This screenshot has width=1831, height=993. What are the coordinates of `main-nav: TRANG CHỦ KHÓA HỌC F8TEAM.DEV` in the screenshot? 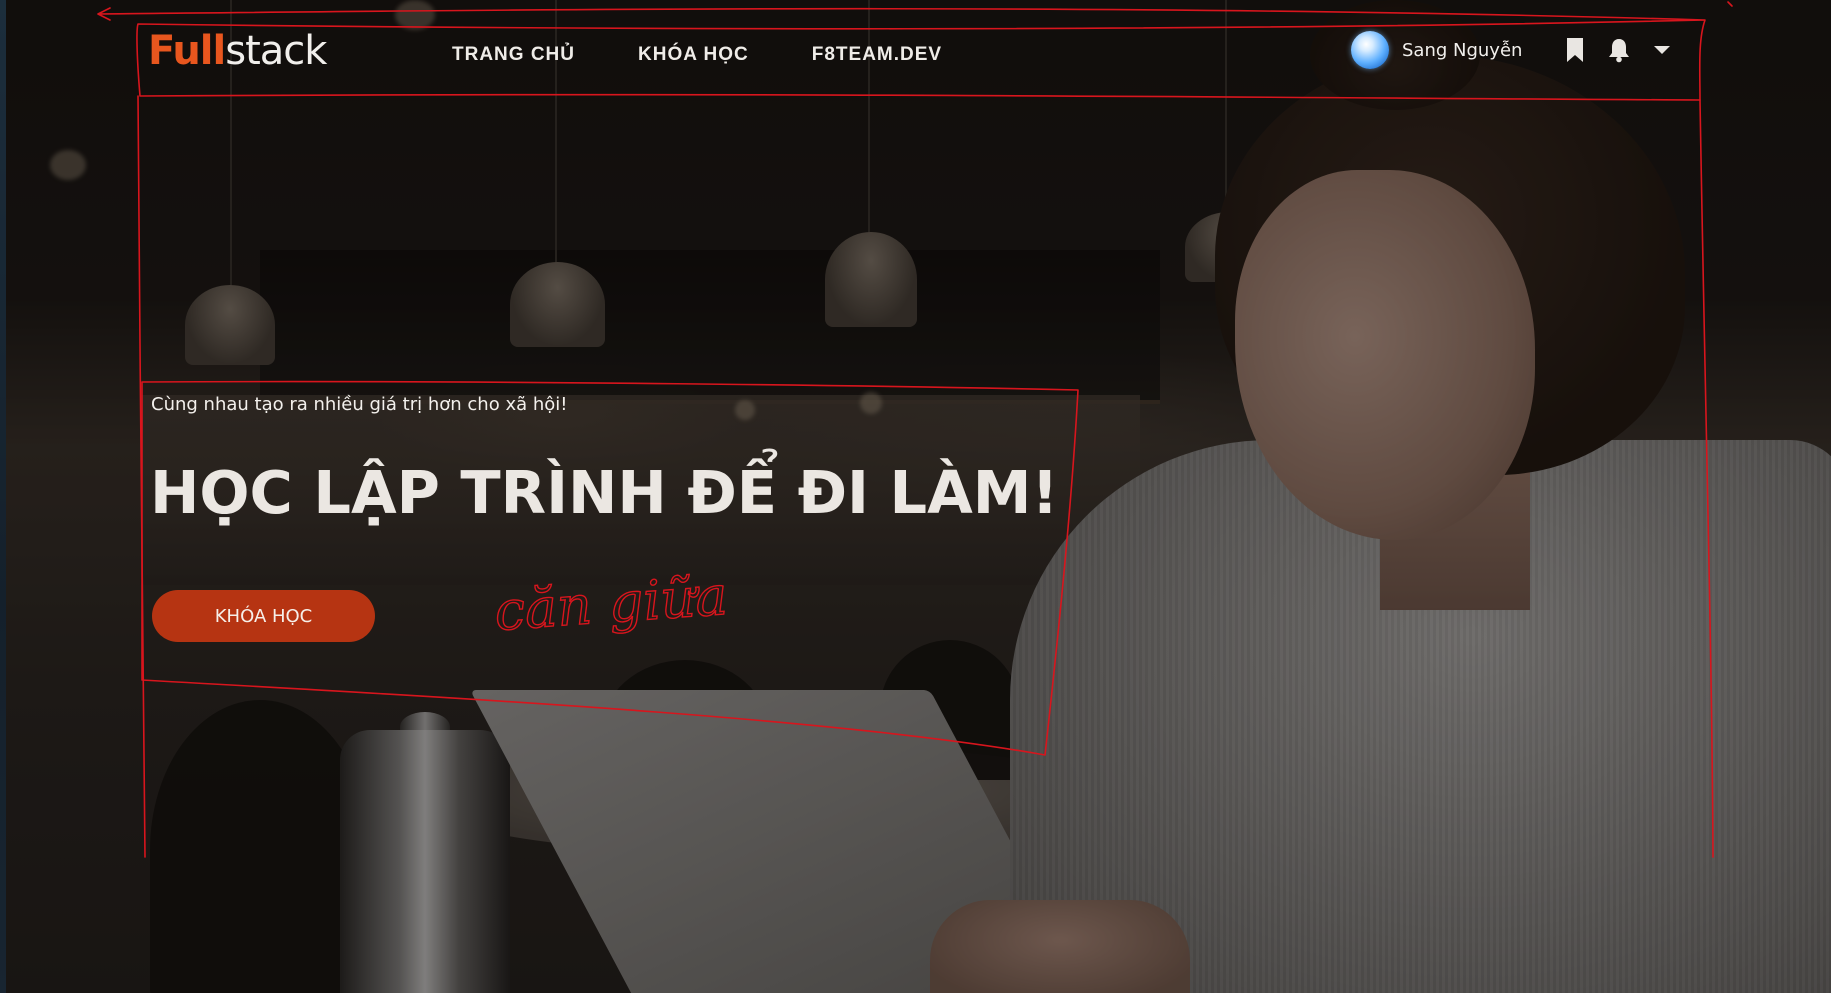 It's located at (697, 55).